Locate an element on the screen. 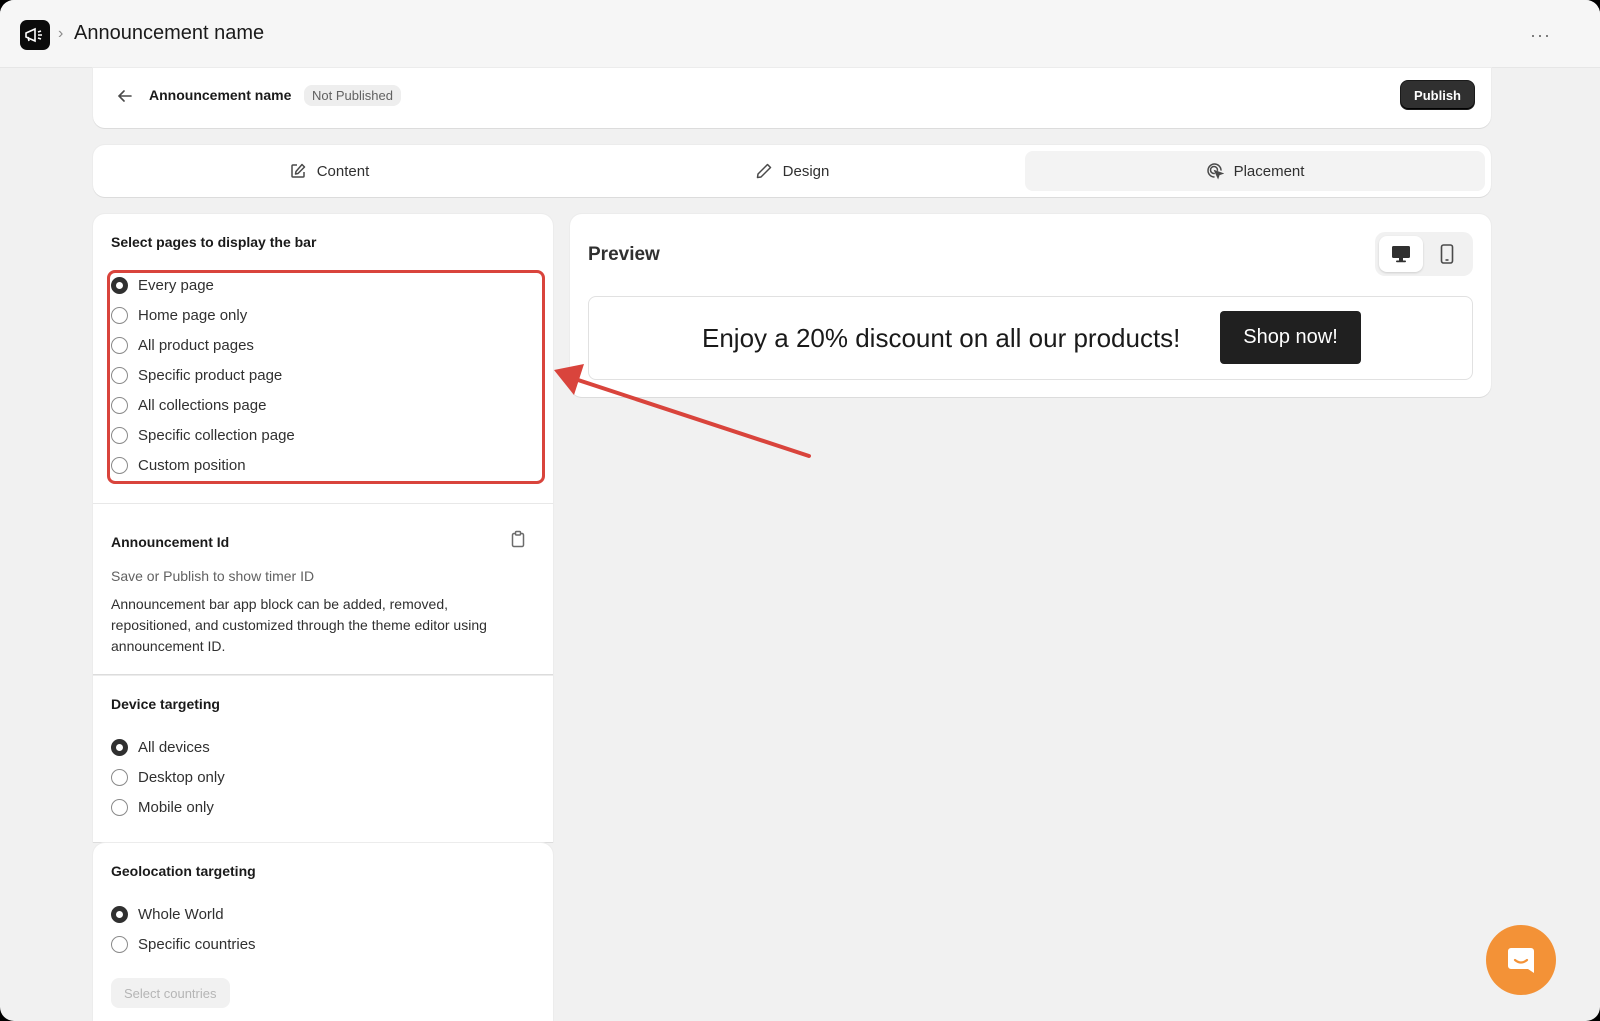 The width and height of the screenshot is (1600, 1021). status-badge: Not Published is located at coordinates (352, 95).